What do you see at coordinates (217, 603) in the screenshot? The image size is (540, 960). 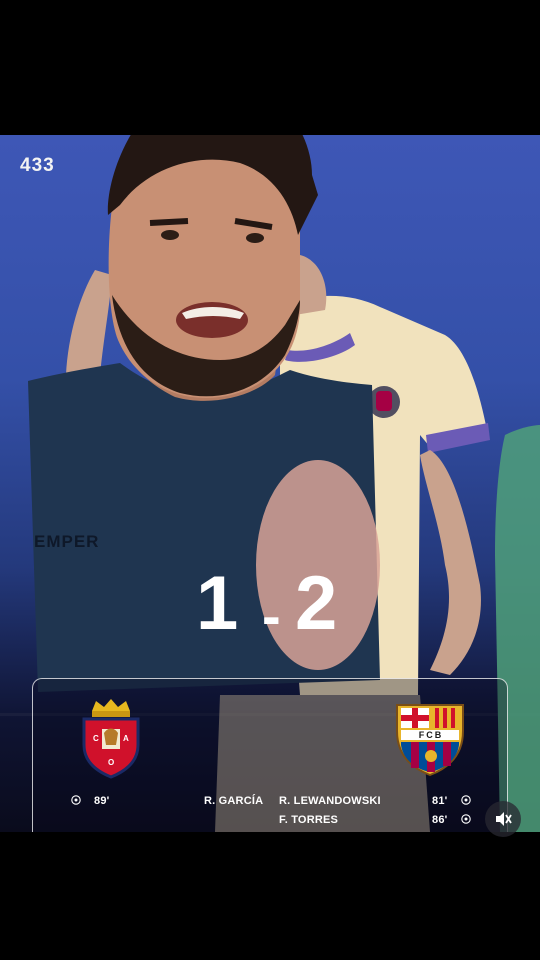 I see `home-score: 1` at bounding box center [217, 603].